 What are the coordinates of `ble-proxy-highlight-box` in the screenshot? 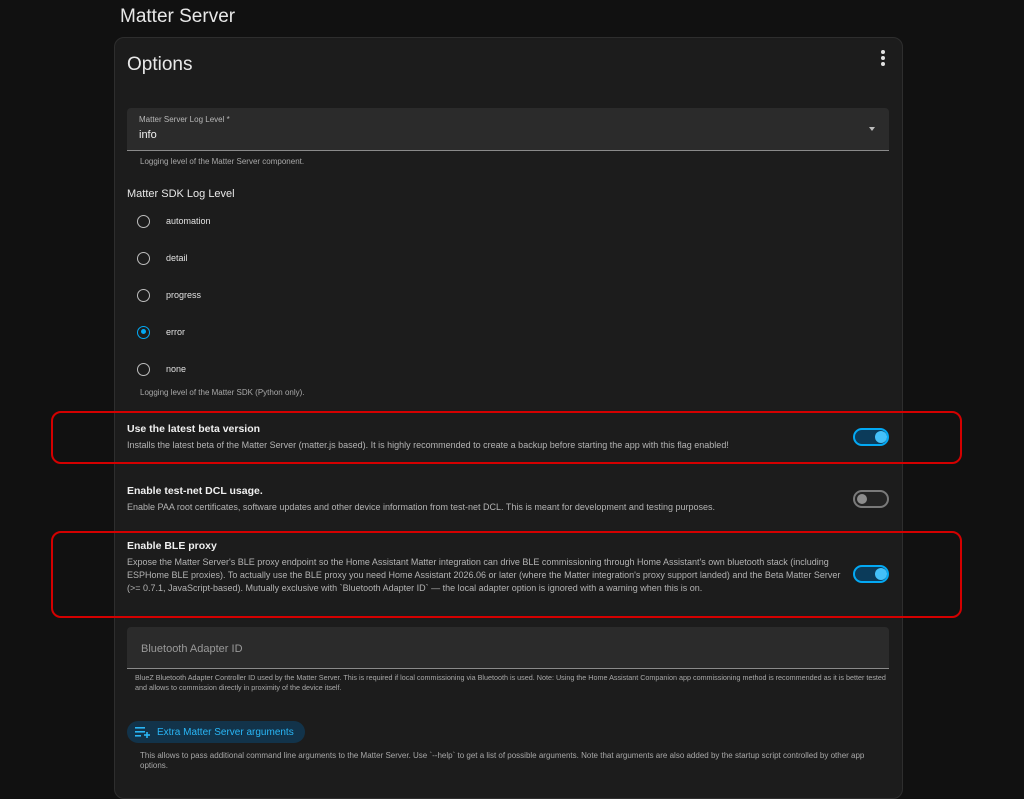 It's located at (506, 574).